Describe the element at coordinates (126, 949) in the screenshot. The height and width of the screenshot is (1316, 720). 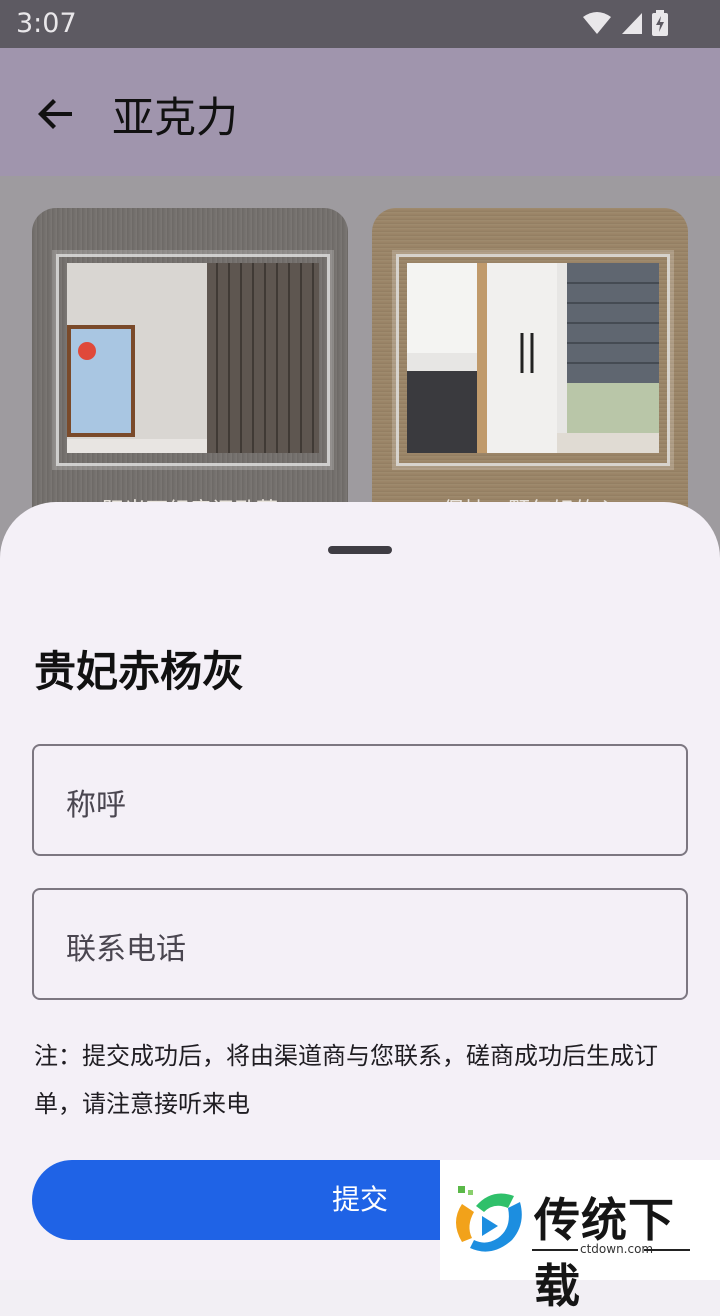
I see `phone-placeholder: 联系电话` at that location.